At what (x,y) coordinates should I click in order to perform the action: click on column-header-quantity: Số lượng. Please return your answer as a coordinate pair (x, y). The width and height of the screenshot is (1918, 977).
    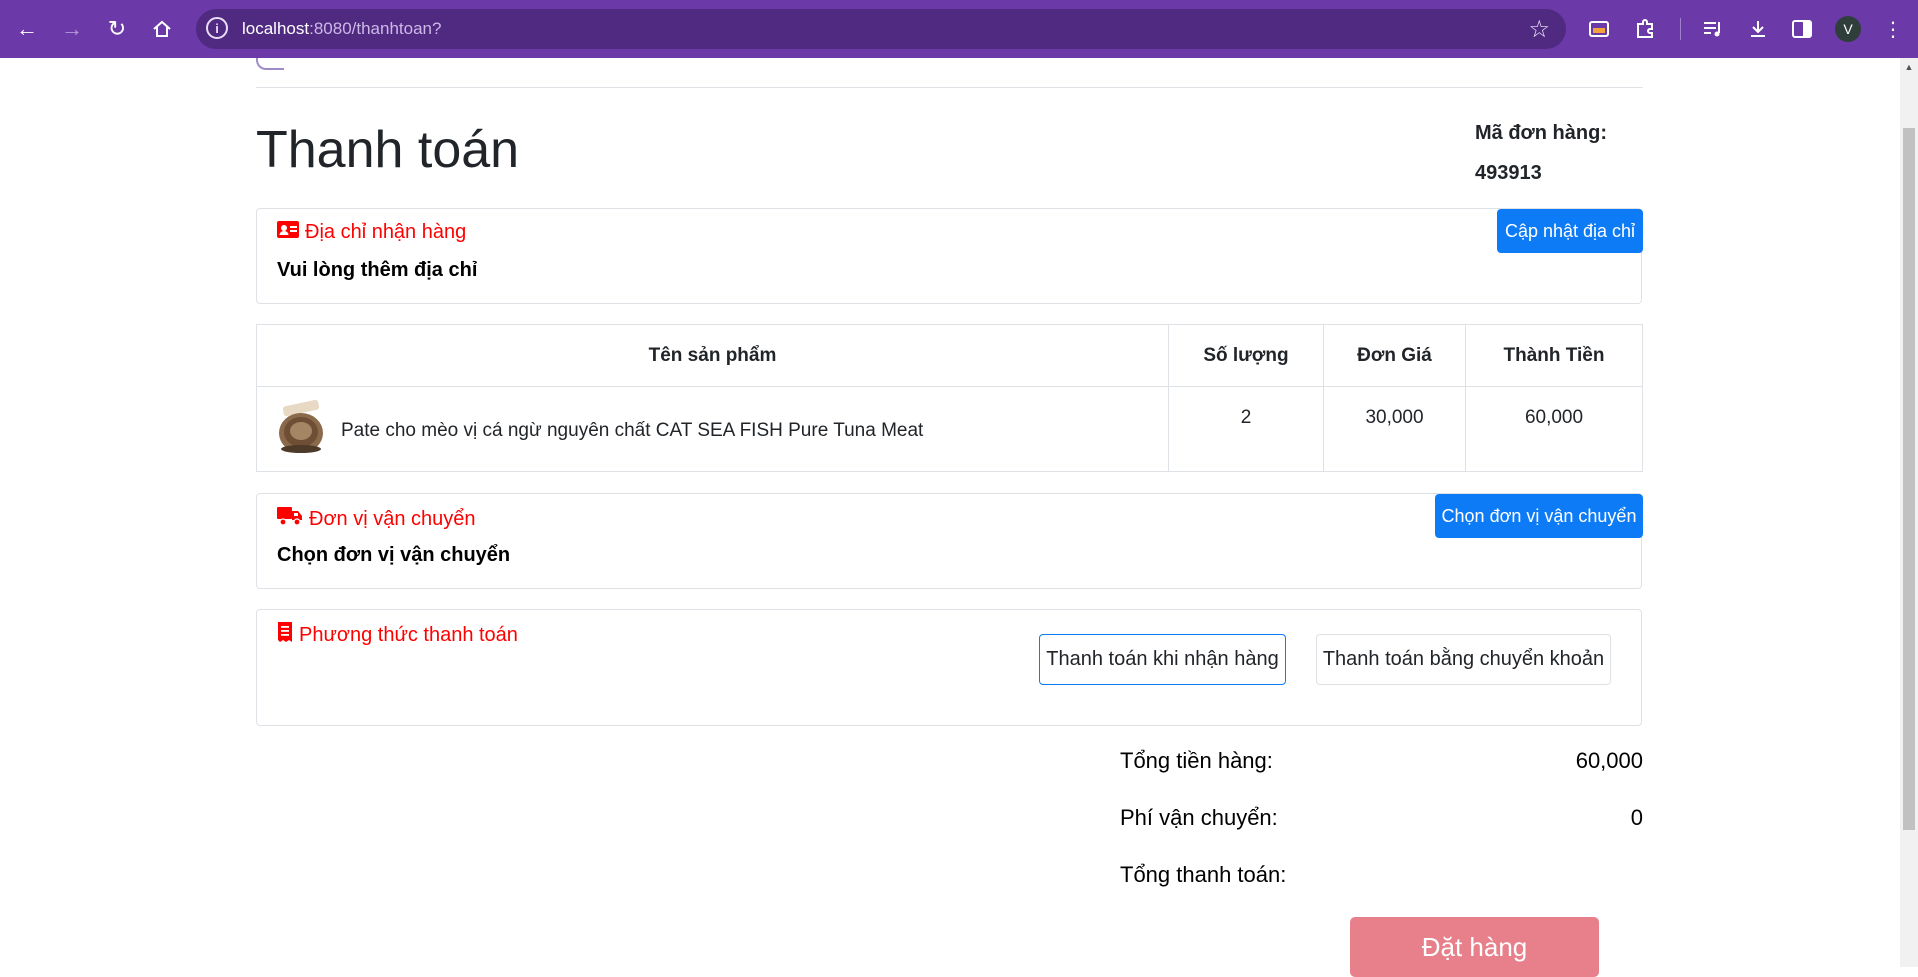
    Looking at the image, I should click on (1246, 355).